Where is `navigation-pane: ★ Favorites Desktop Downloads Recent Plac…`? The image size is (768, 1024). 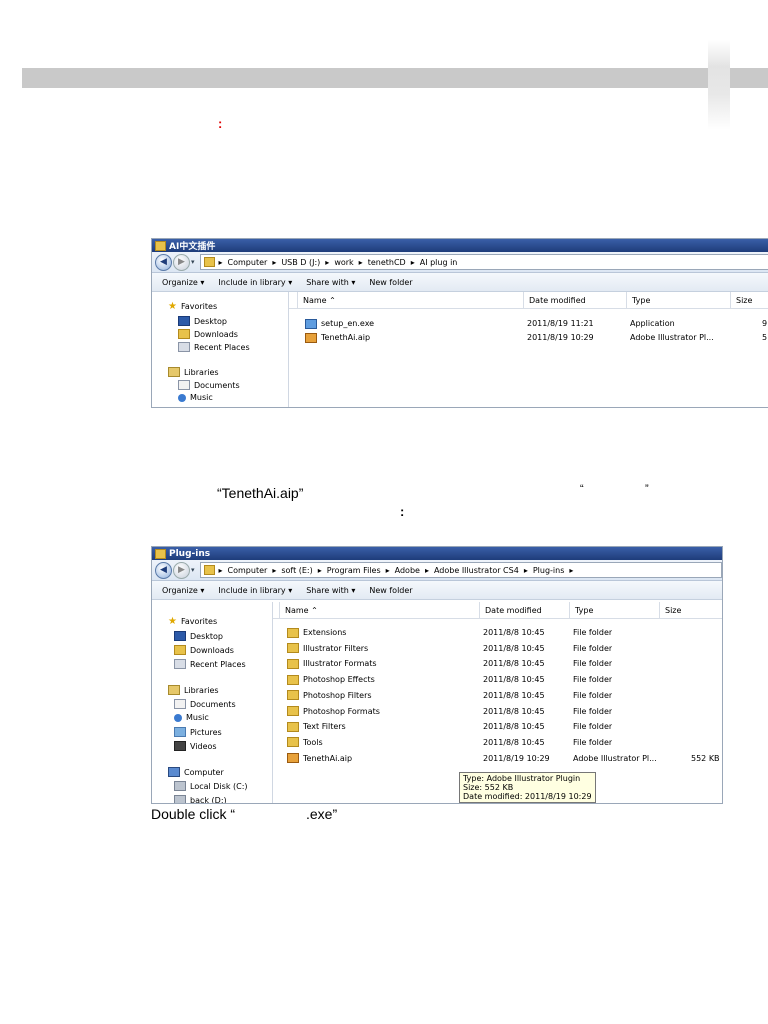 navigation-pane: ★ Favorites Desktop Downloads Recent Plac… is located at coordinates (212, 702).